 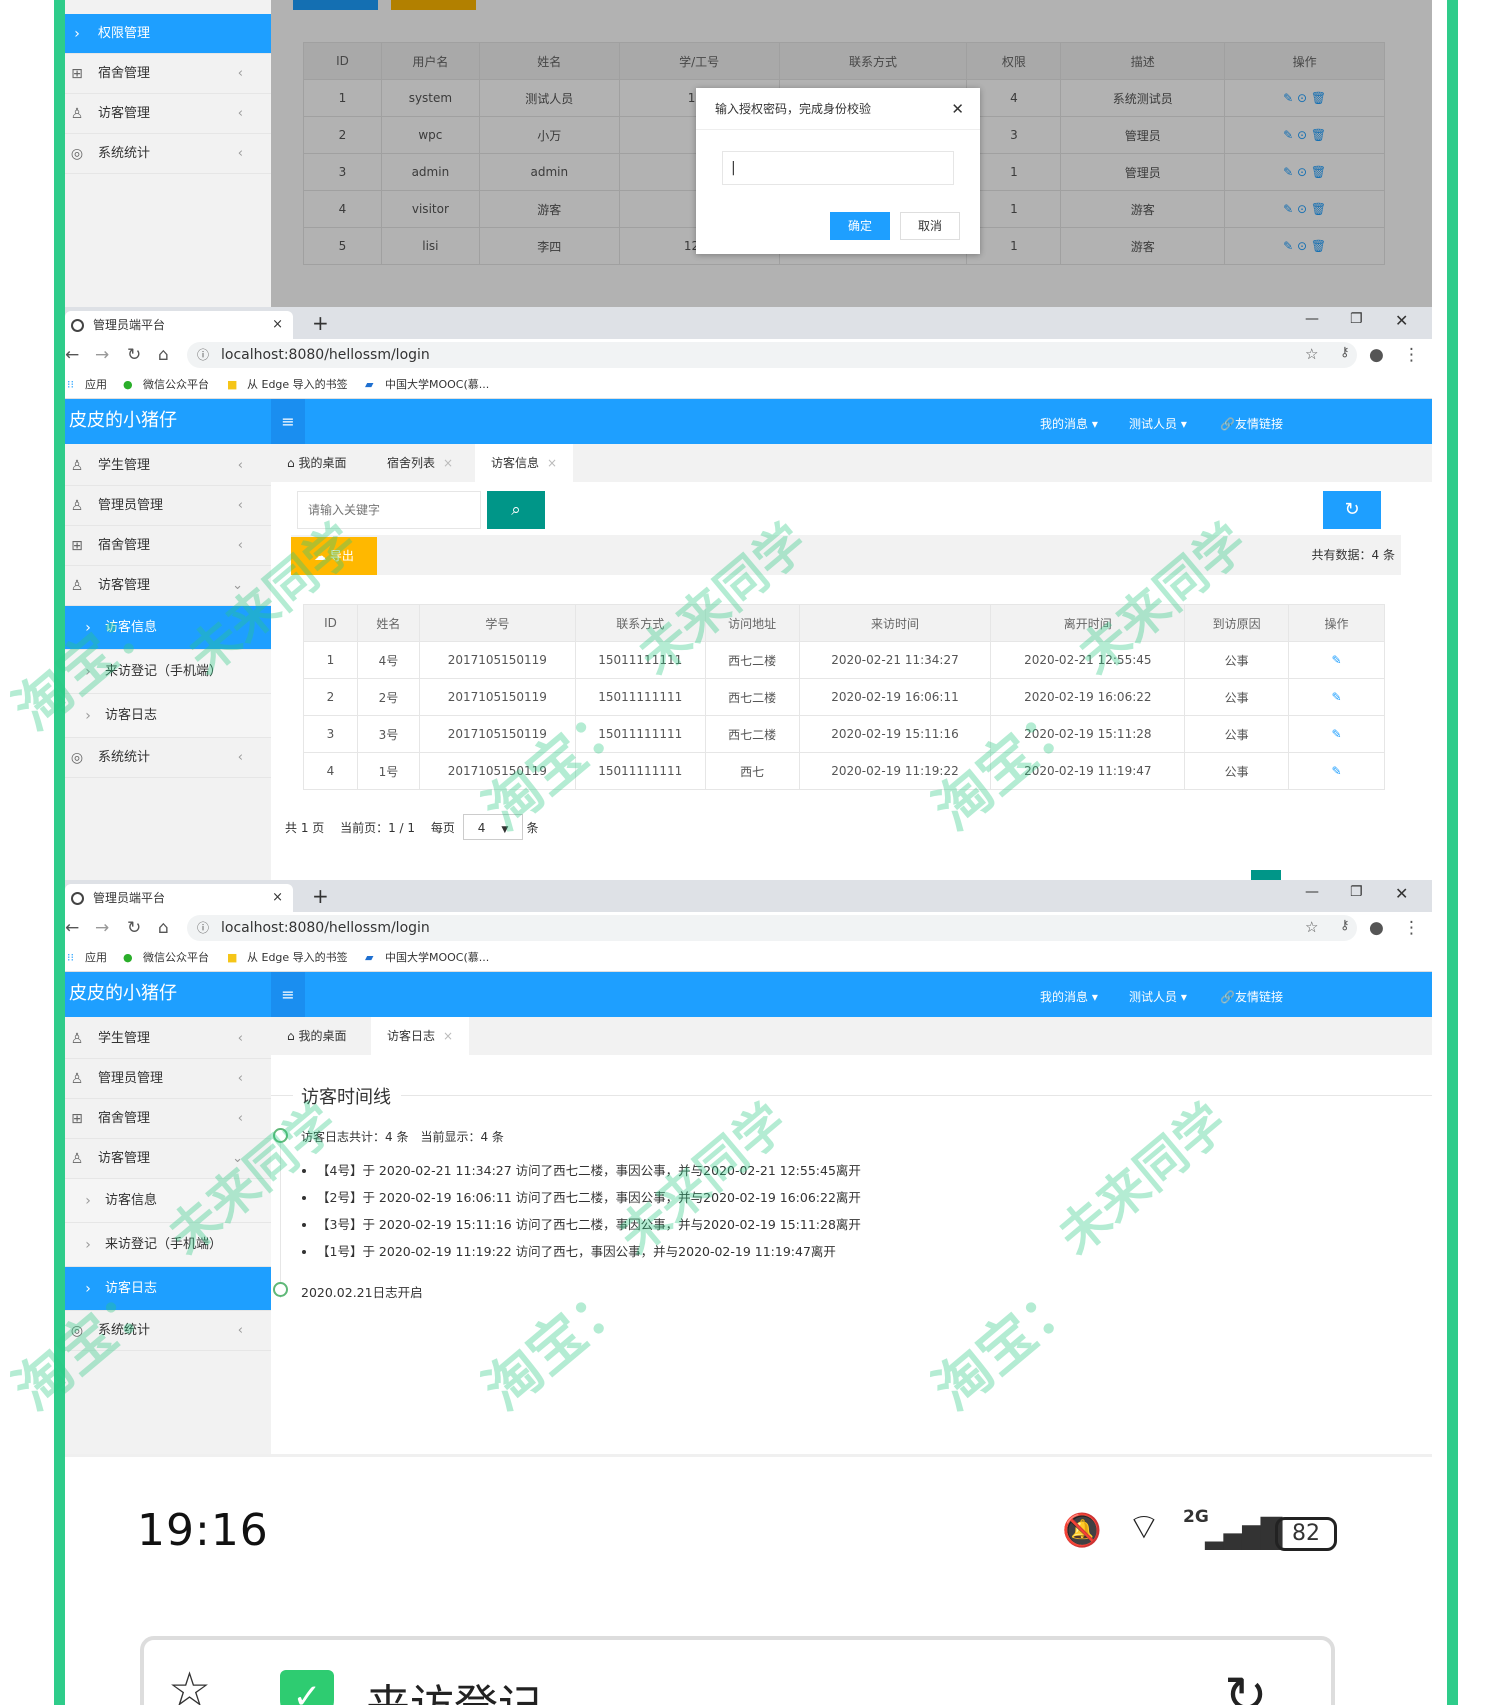 What do you see at coordinates (128, 957) in the screenshot?
I see `wechat-icon: ●` at bounding box center [128, 957].